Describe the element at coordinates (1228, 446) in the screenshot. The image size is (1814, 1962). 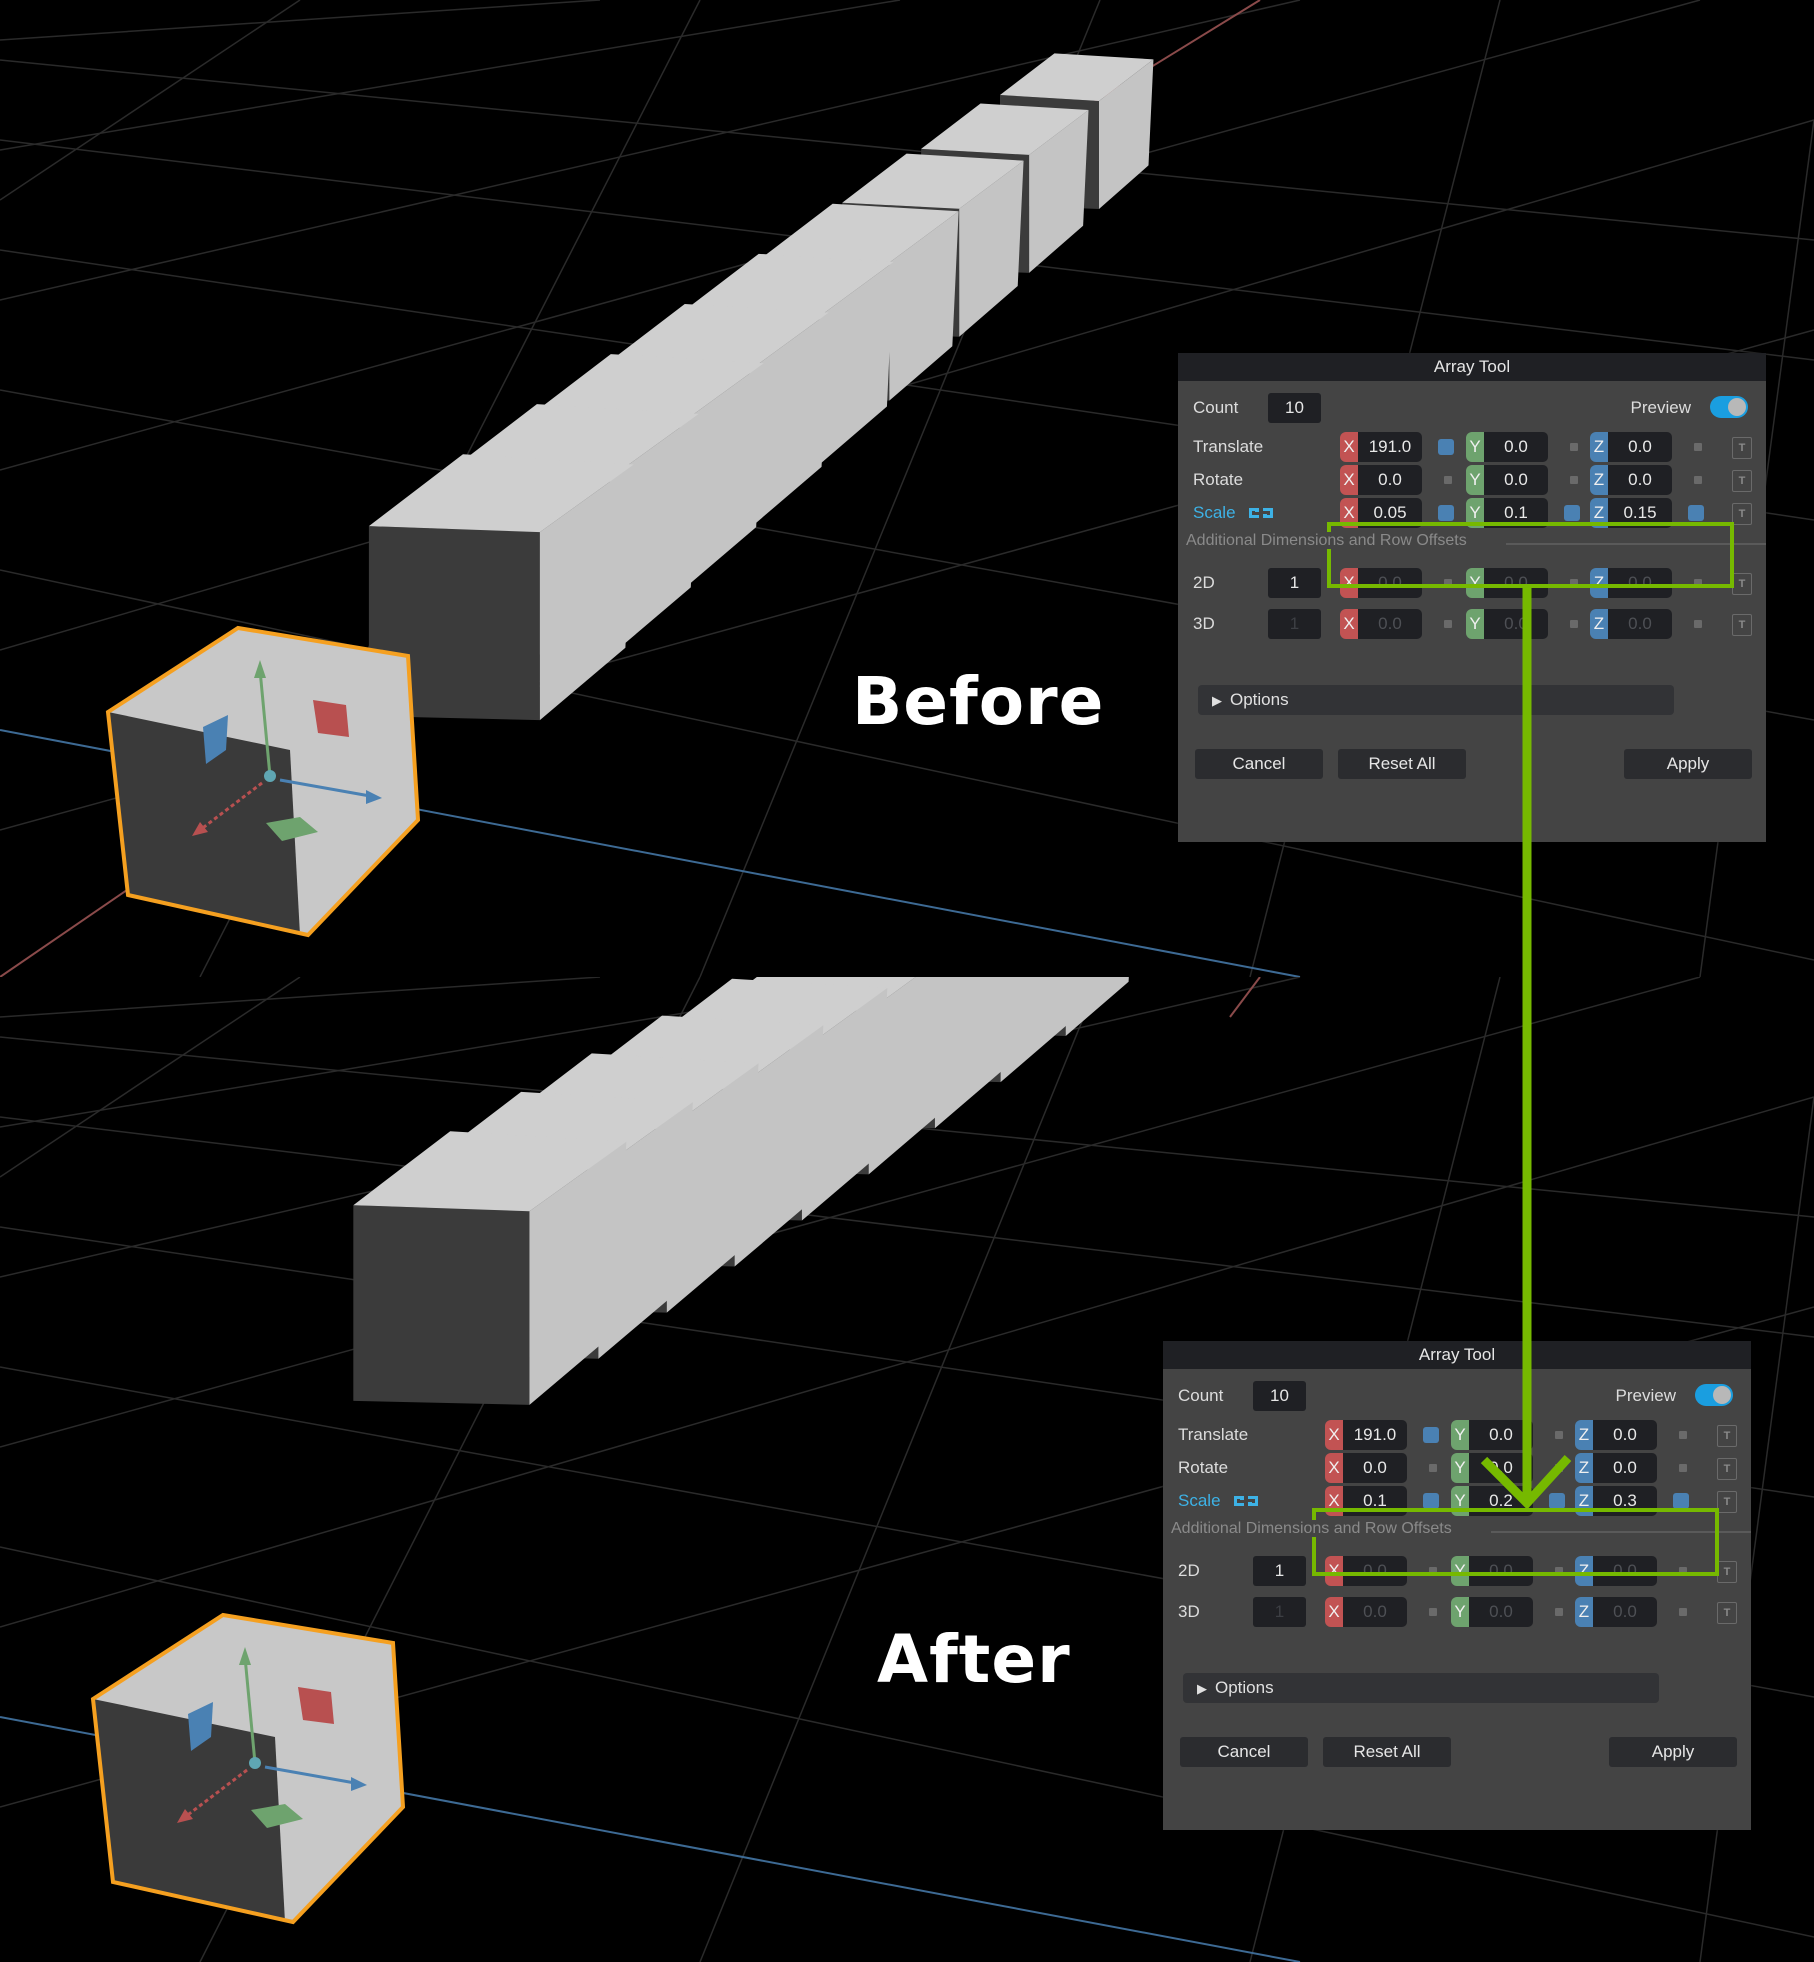
I see `translate-label: Translate` at that location.